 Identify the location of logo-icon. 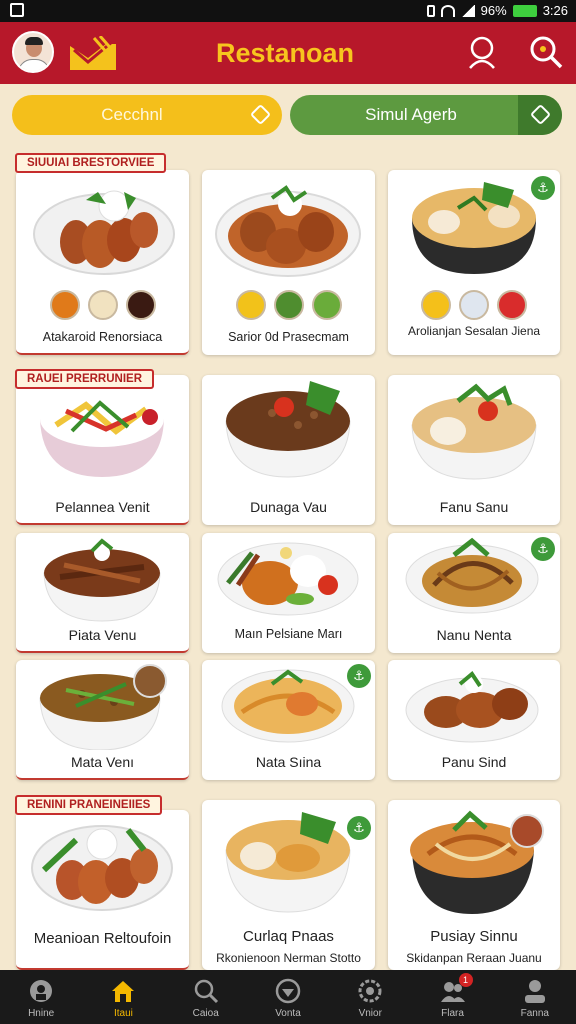
(93, 53).